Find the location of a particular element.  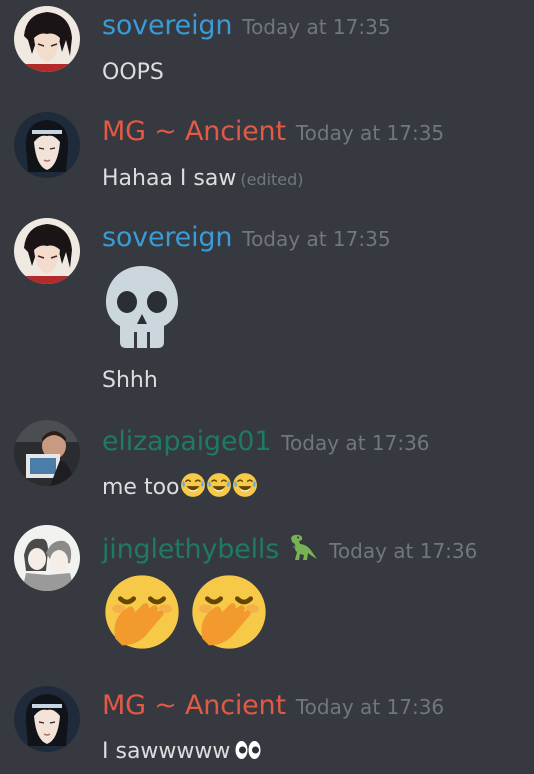

message-text: OOPS is located at coordinates (133, 72).